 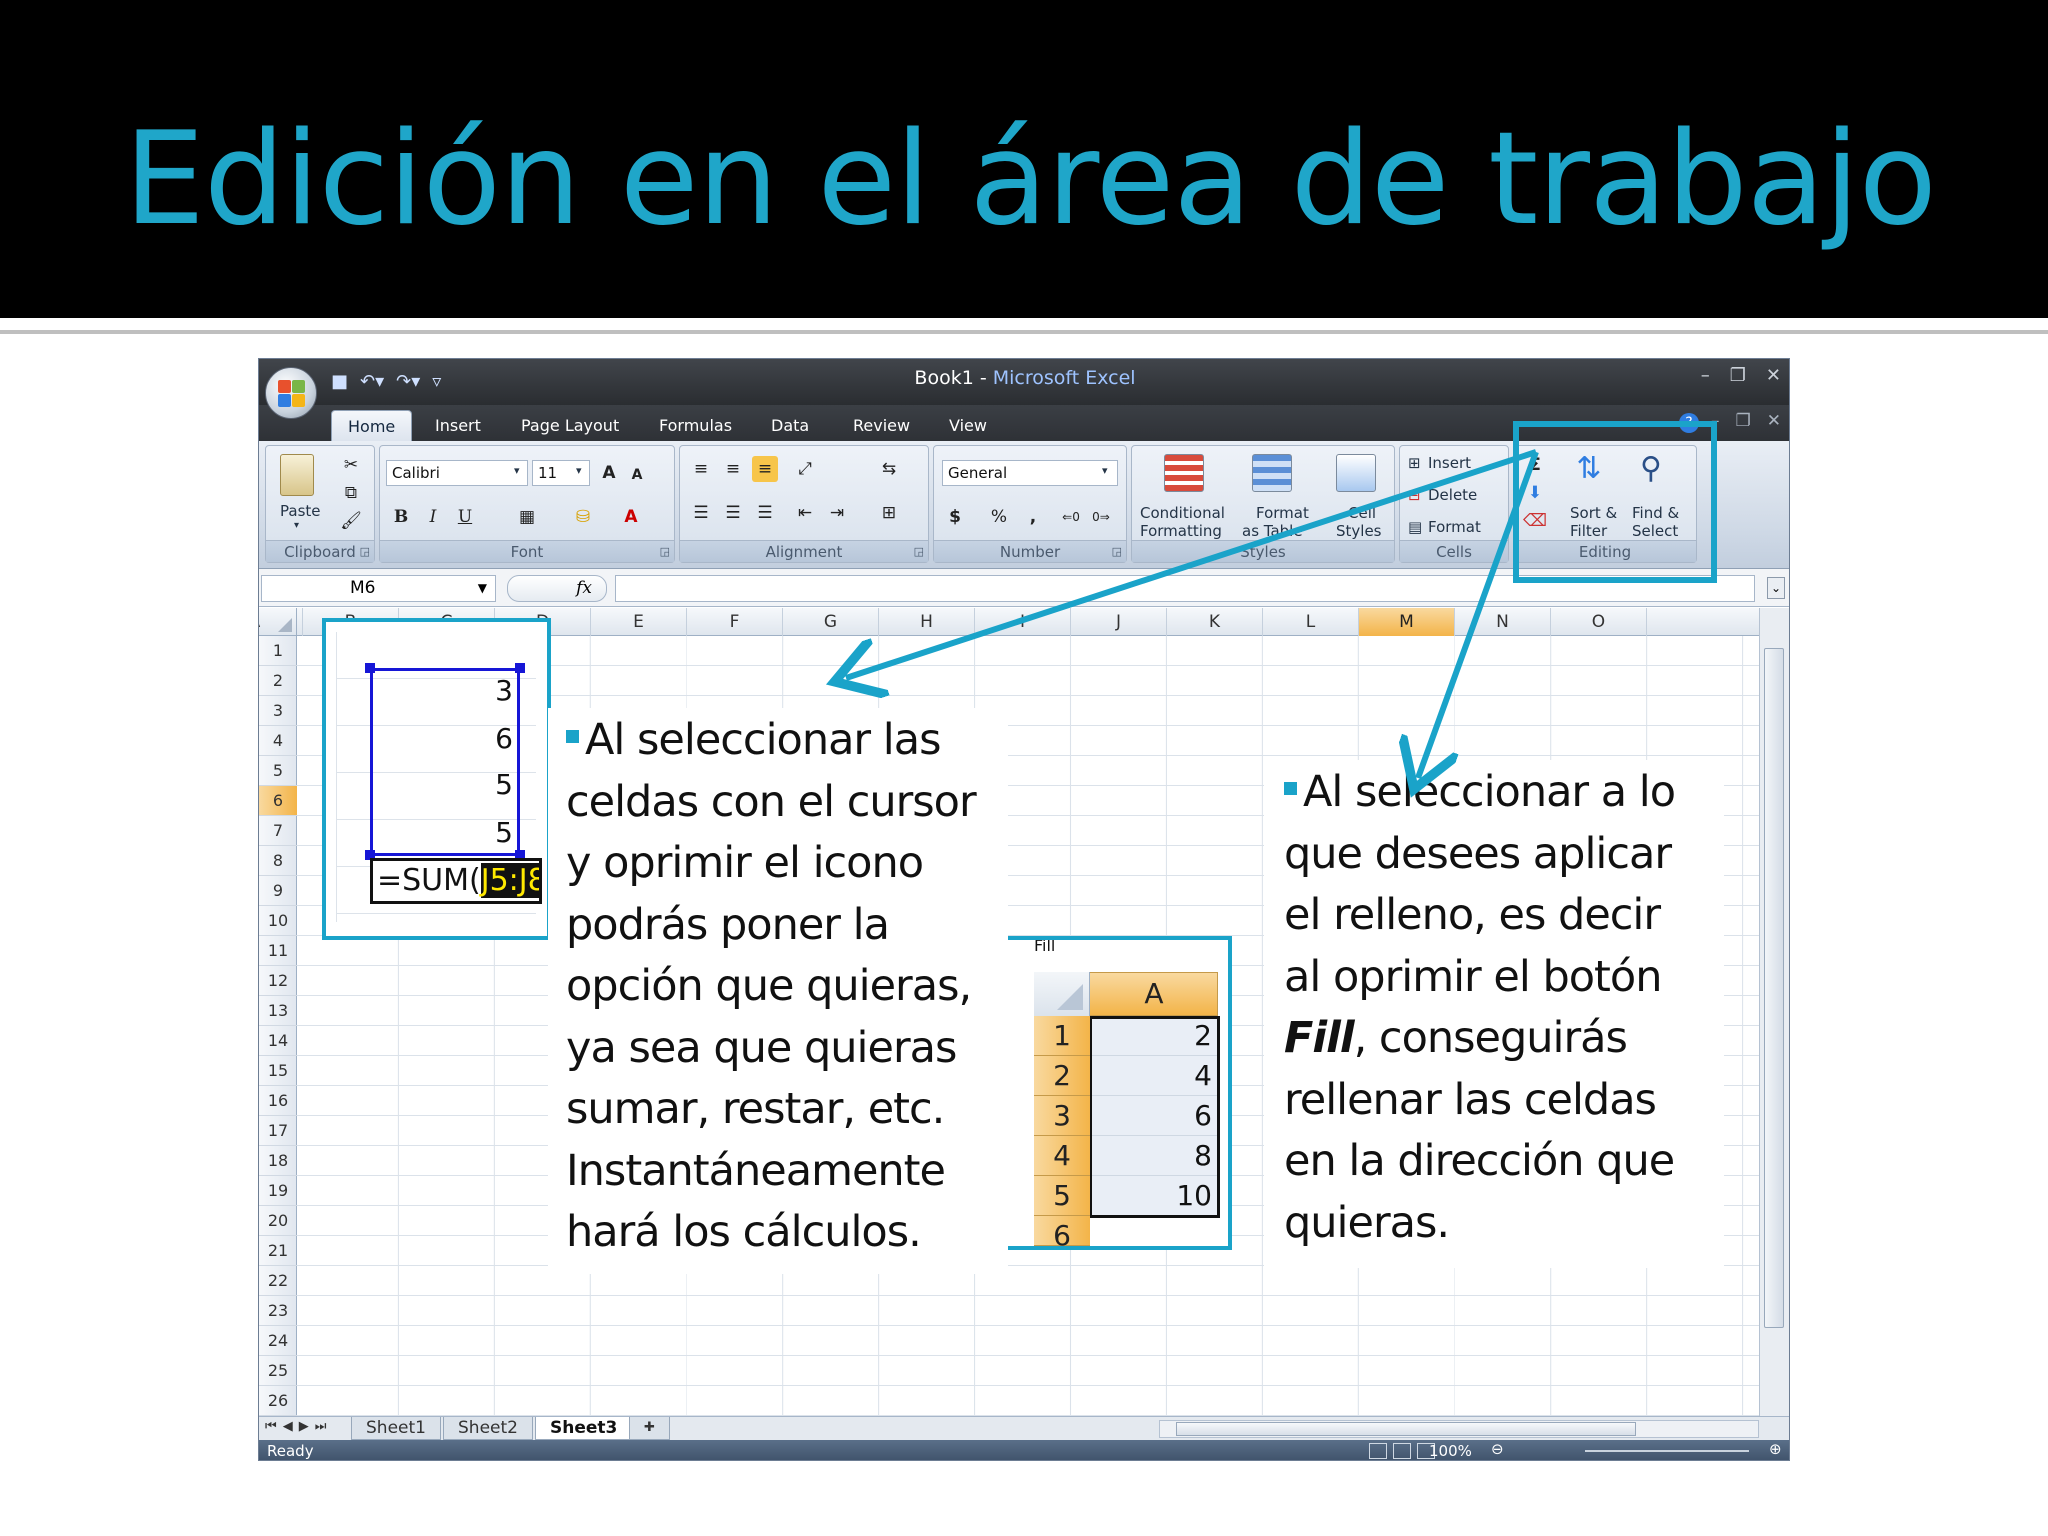 I want to click on workbook-close-icon: ✕, so click(x=1774, y=421).